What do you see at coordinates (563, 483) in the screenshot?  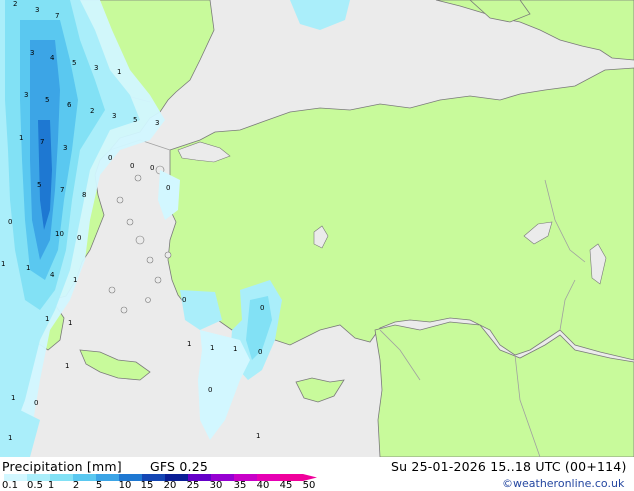 I see `credit-link: ©weatheronline.co.uk` at bounding box center [563, 483].